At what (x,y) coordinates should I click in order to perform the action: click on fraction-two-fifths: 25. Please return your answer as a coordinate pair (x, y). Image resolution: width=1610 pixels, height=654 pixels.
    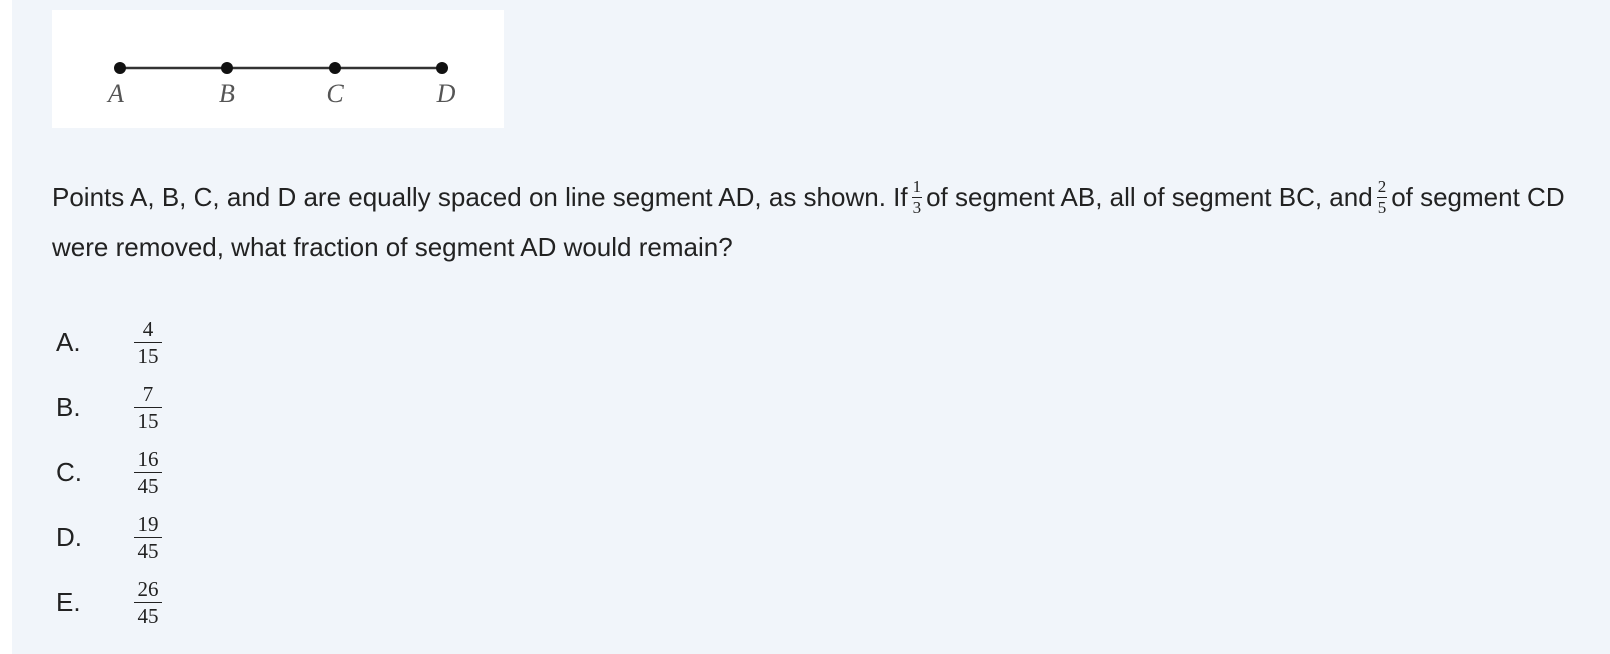
    Looking at the image, I should click on (1382, 196).